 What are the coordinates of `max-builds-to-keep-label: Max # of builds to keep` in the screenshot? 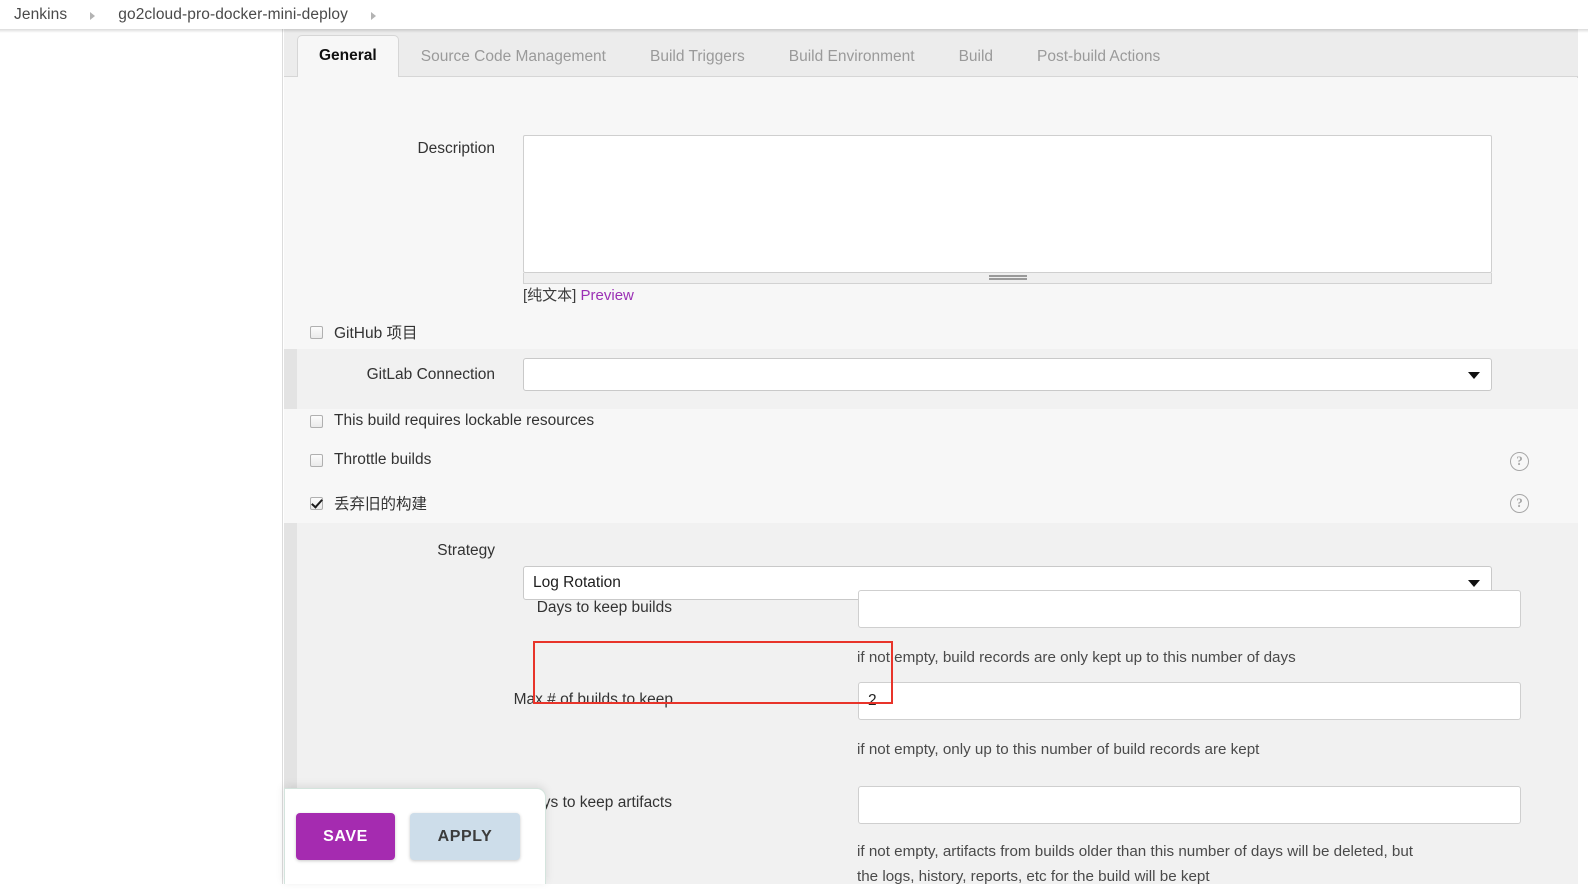 It's located at (593, 699).